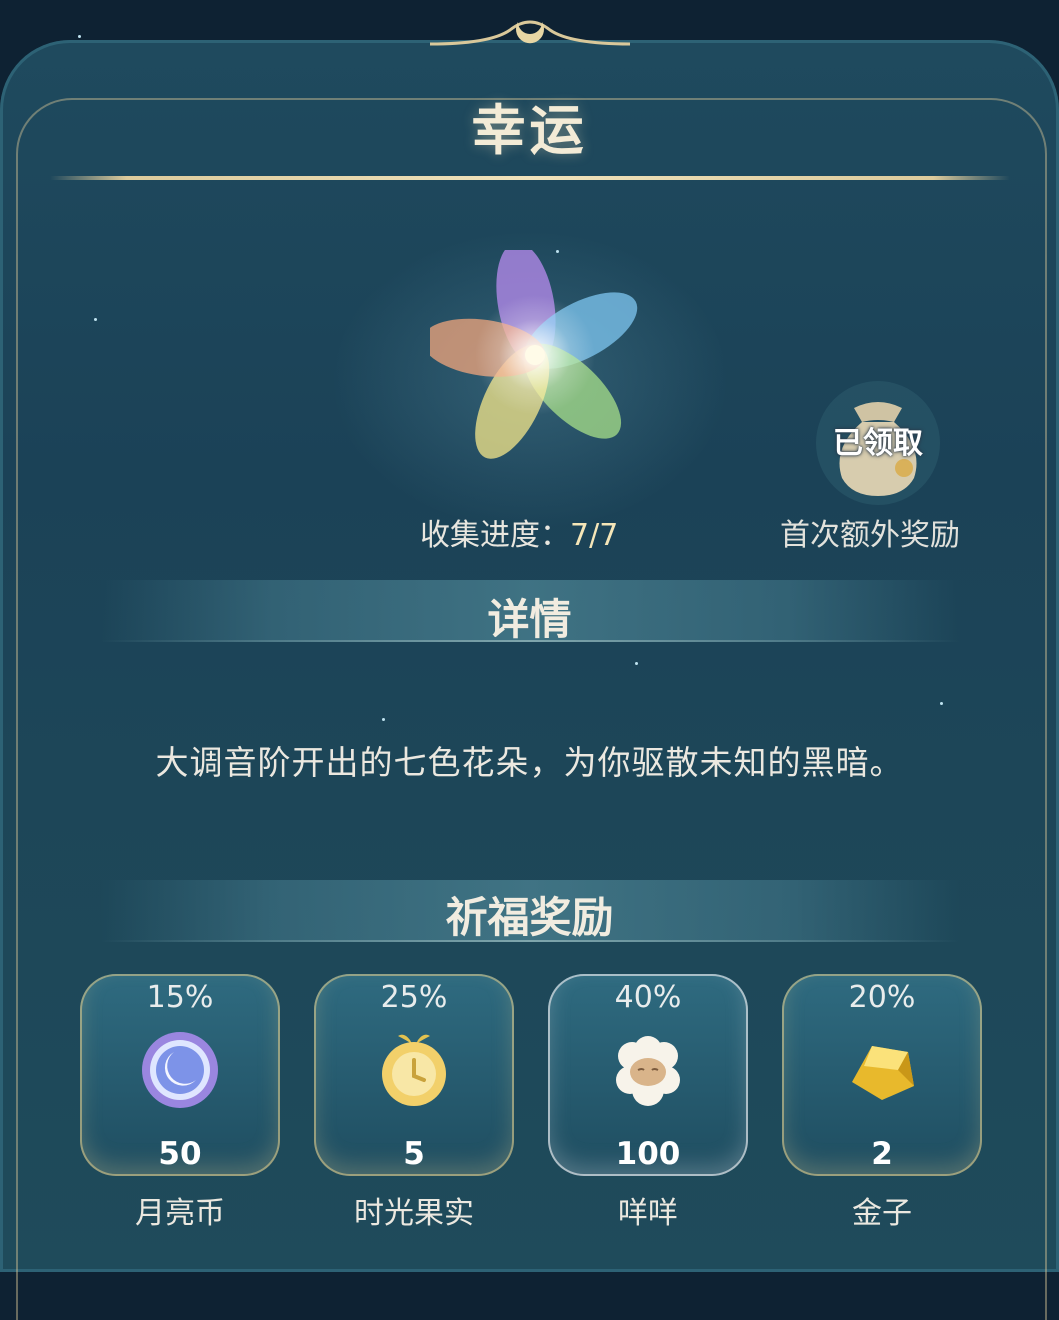 Image resolution: width=1059 pixels, height=1320 pixels. Describe the element at coordinates (878, 443) in the screenshot. I see `bonus-status: 已领取` at that location.